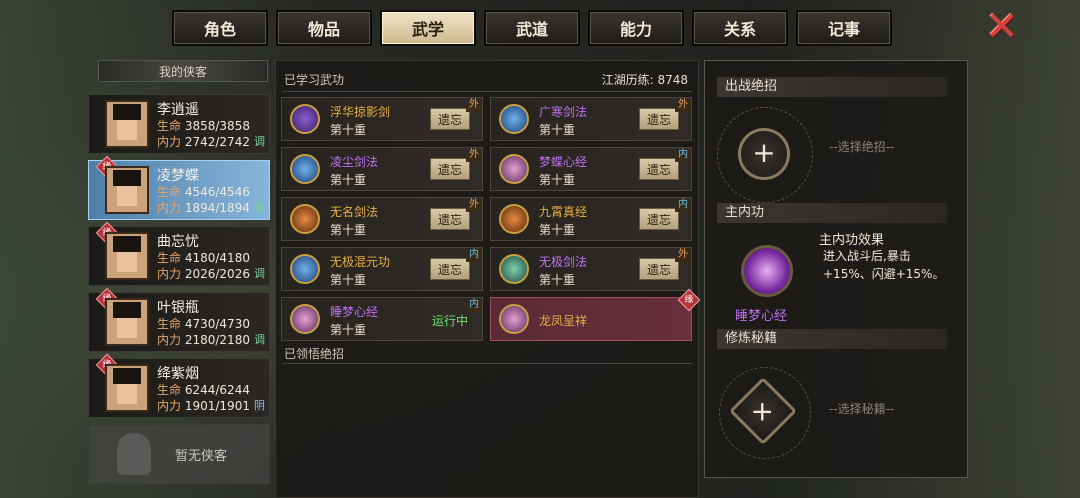 The width and height of the screenshot is (1080, 498). What do you see at coordinates (217, 142) in the screenshot?
I see `mp-value: 2742/2742` at bounding box center [217, 142].